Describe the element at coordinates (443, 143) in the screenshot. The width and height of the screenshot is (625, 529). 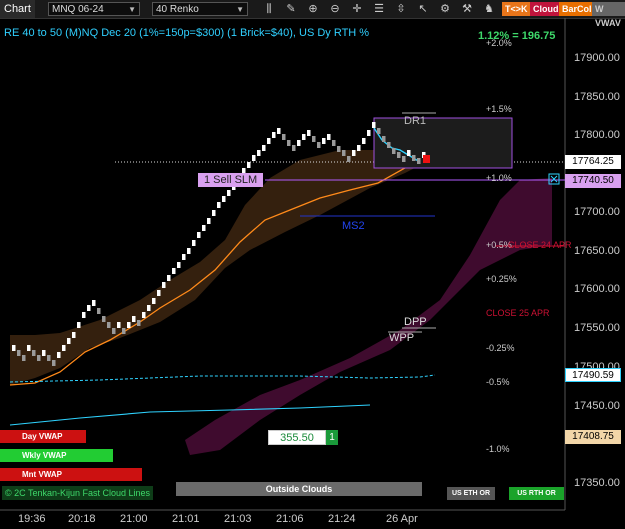
I see `dr-range-box` at that location.